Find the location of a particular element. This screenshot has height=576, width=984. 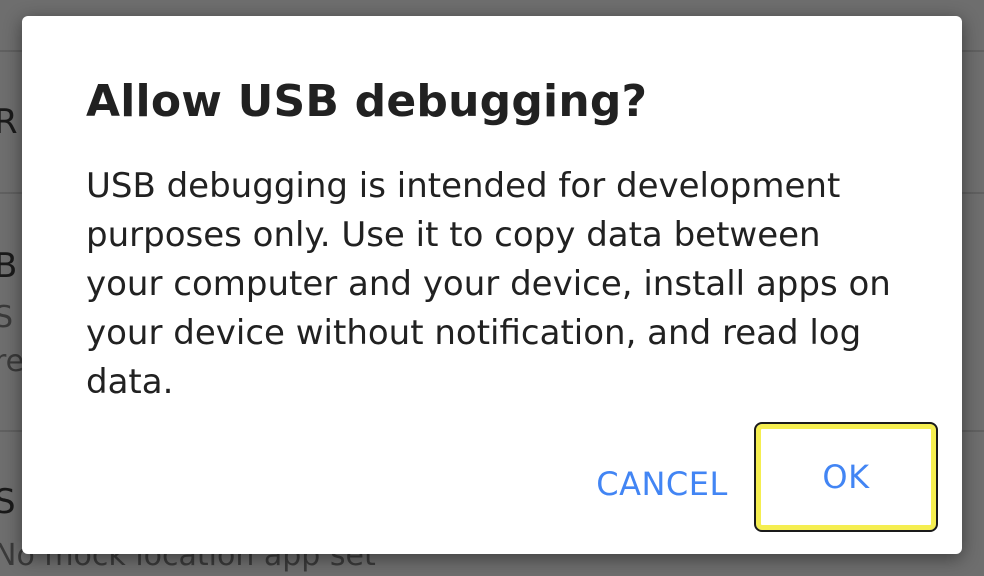

settings-row-title: B is located at coordinates (9, 266).